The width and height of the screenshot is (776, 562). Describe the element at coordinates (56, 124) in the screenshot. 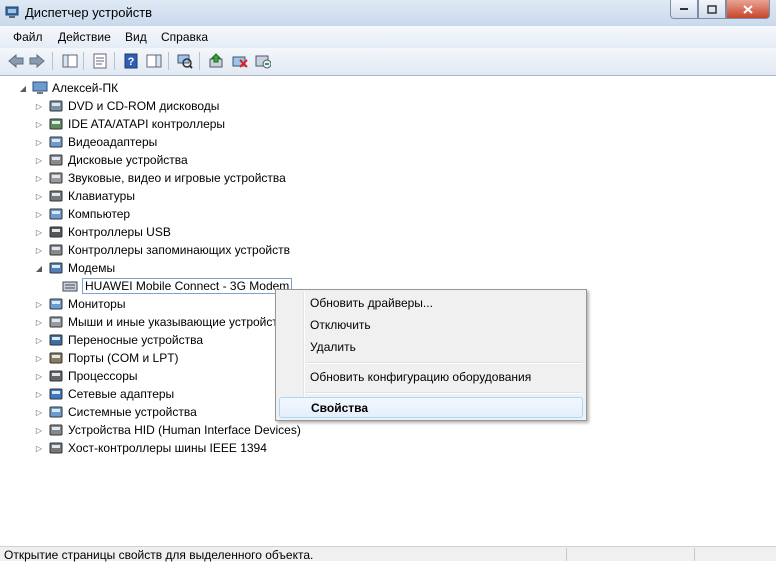

I see `ide-controller-icon` at that location.